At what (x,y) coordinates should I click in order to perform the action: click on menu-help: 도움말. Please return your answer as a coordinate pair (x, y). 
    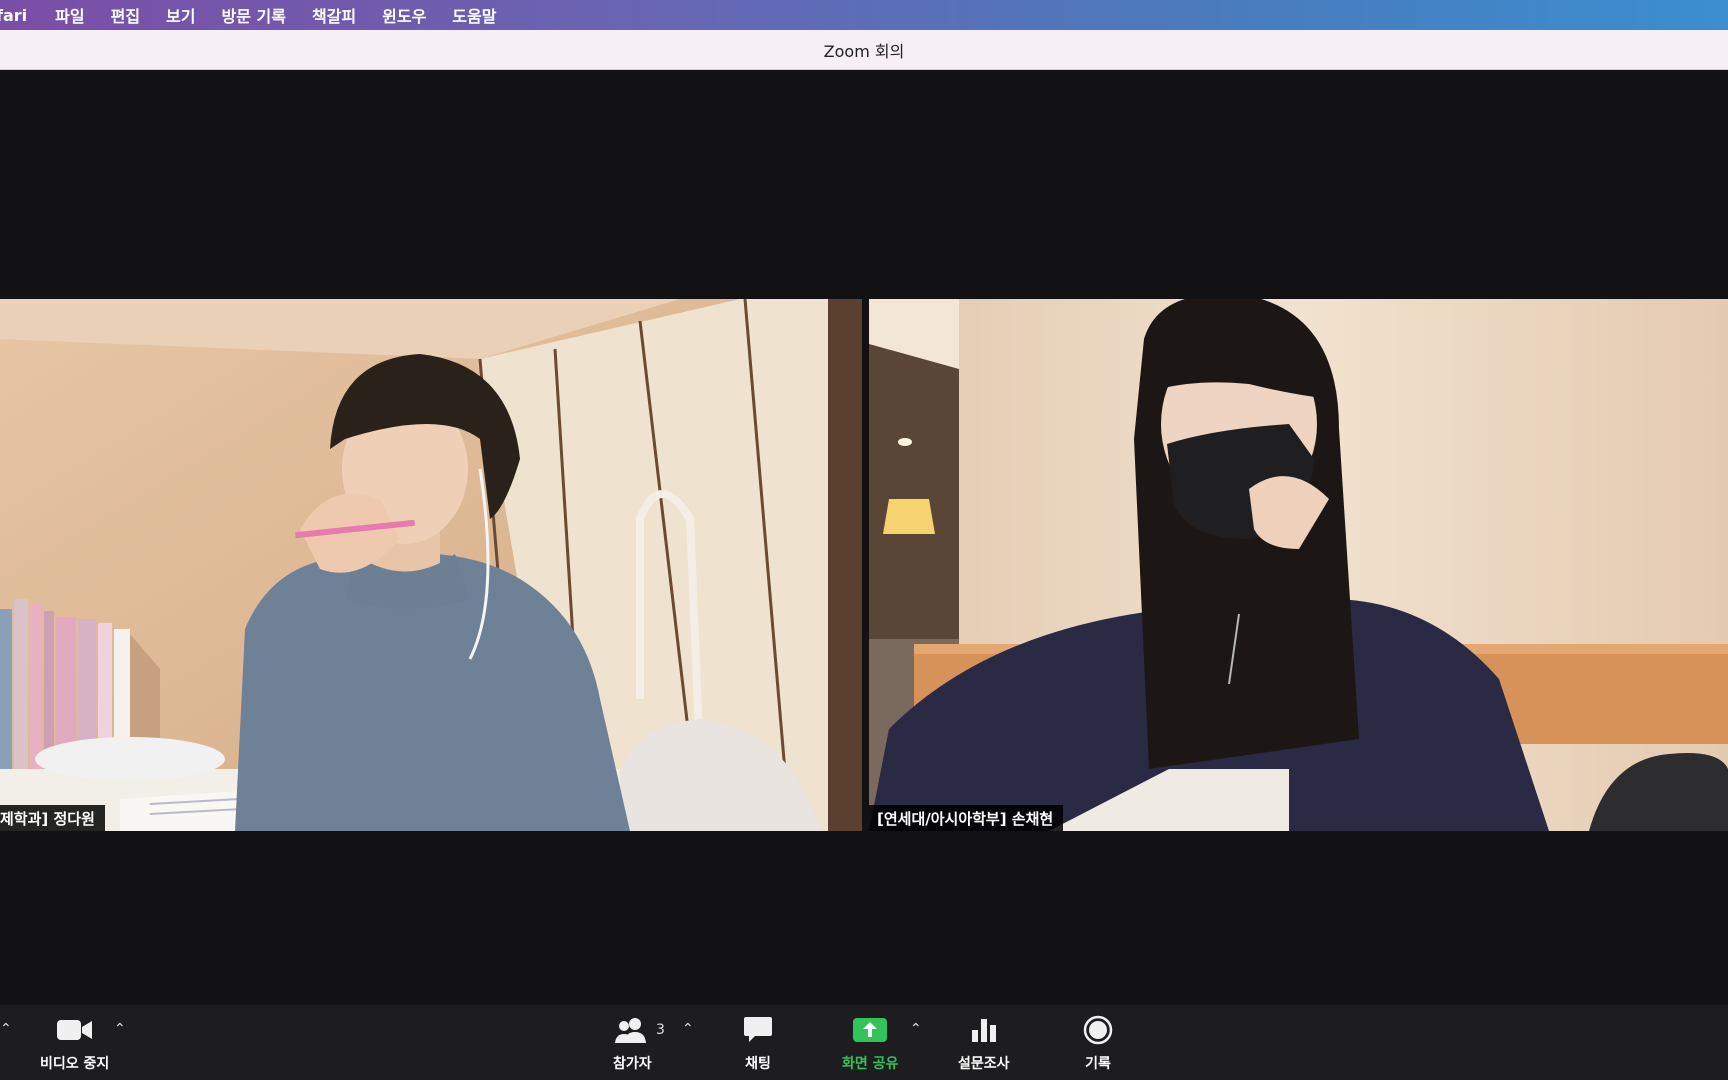
    Looking at the image, I should click on (474, 15).